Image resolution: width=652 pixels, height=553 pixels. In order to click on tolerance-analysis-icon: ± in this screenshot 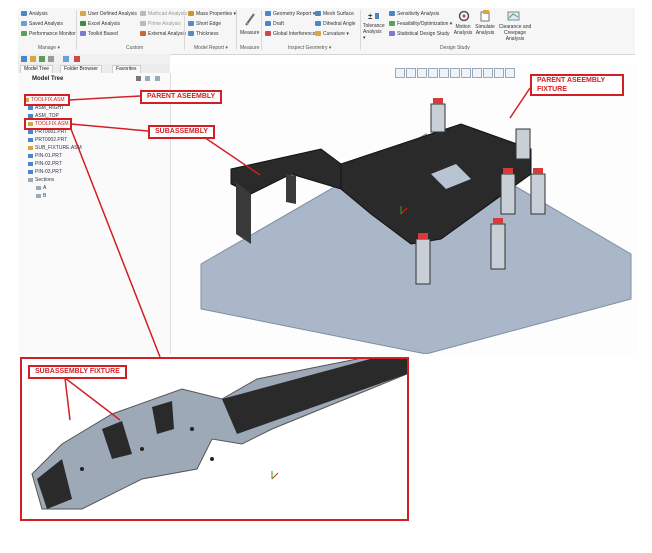, I will do `click(374, 16)`.